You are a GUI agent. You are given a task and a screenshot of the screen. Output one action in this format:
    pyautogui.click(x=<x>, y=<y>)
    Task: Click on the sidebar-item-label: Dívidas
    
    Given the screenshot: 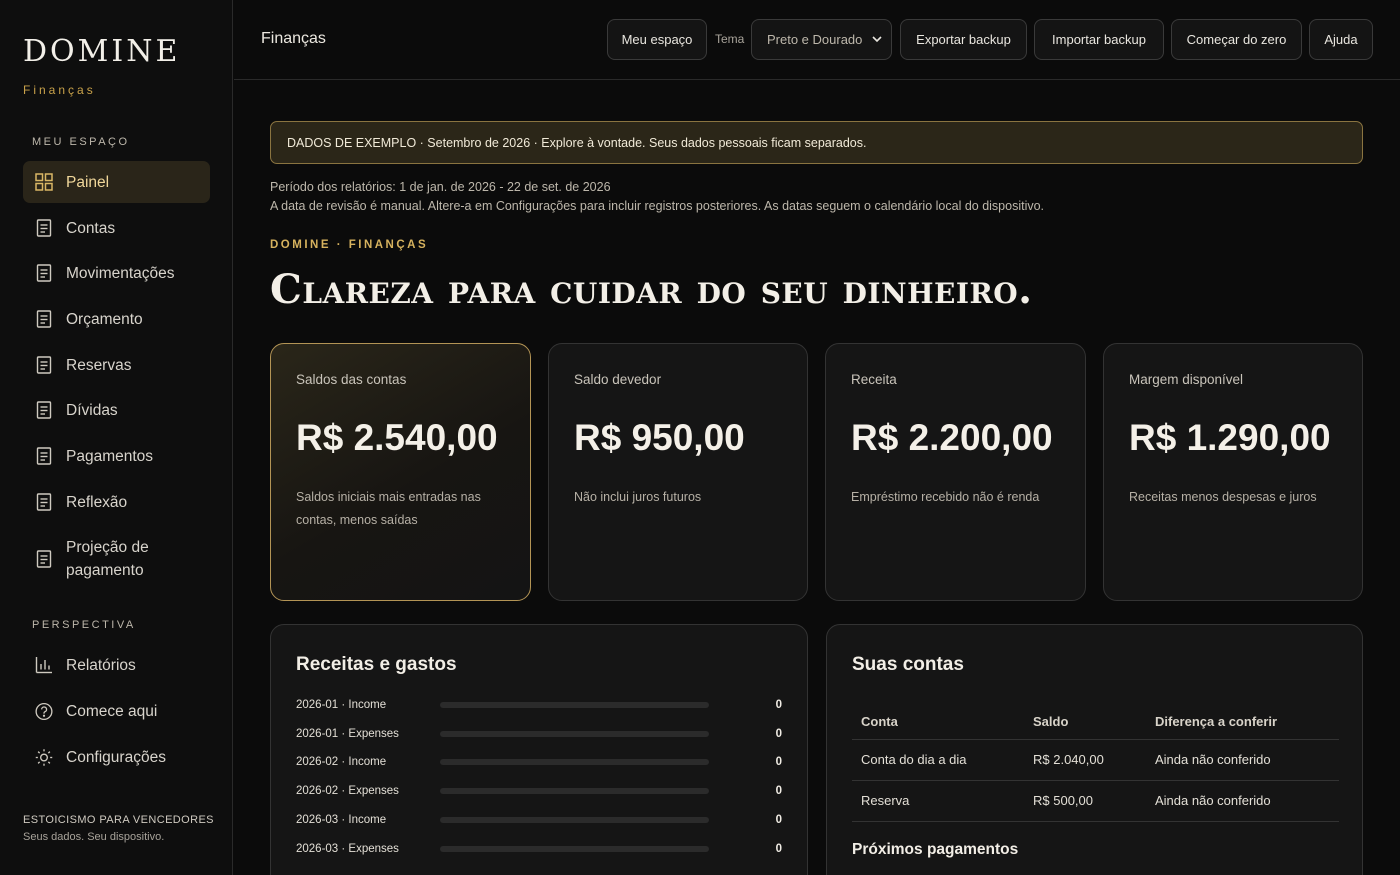 What is the action you would take?
    pyautogui.click(x=92, y=410)
    